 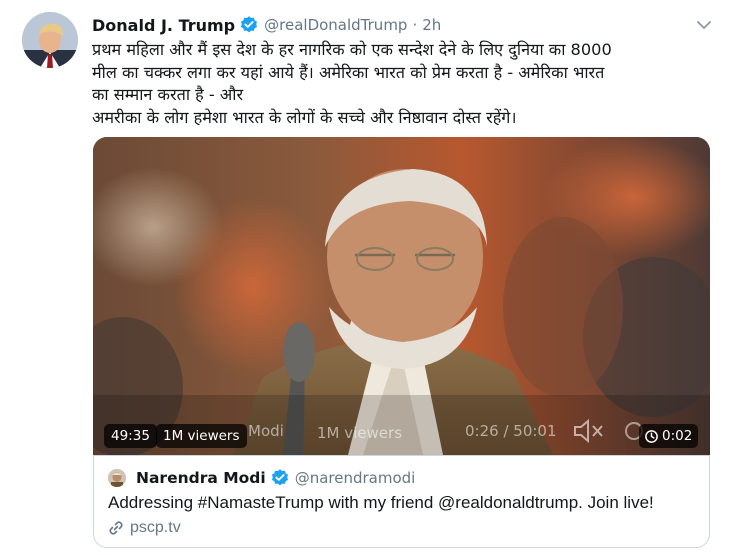 I want to click on quoted-link: pscp.tv, so click(x=144, y=528).